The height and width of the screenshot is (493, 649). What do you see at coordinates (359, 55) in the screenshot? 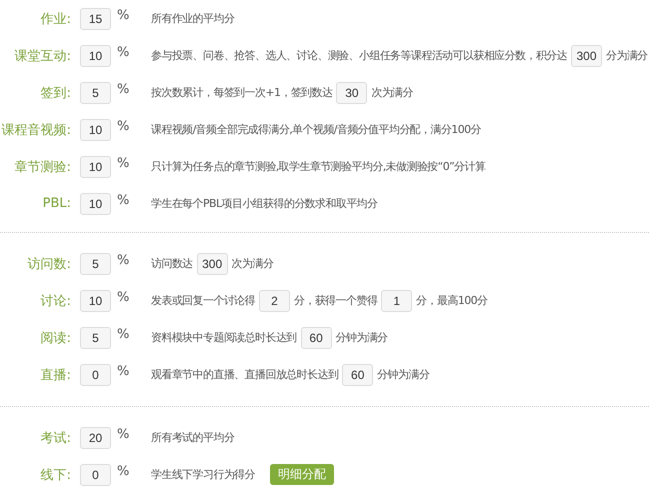
I see `description-text: 参与投票、问卷、抢答、选人、讨论、测验、小组任务等课程活动可以获相应分数，积分达` at bounding box center [359, 55].